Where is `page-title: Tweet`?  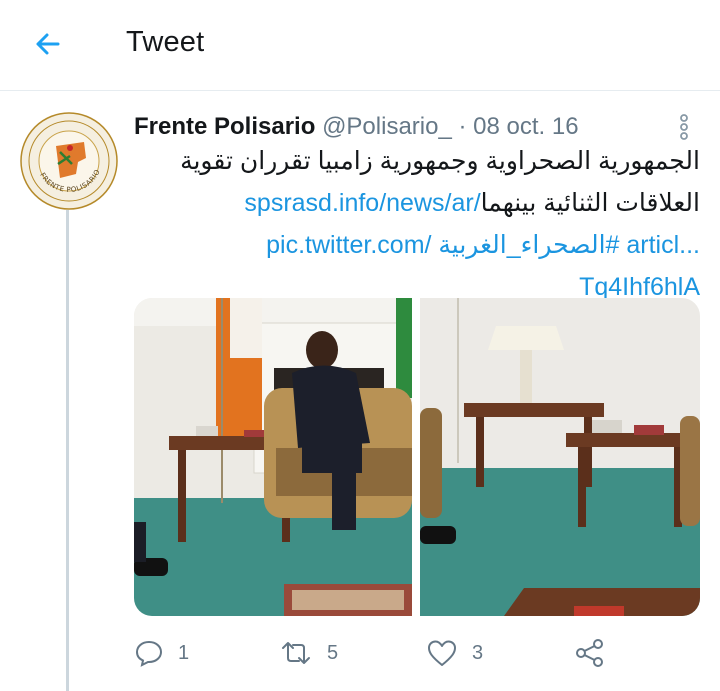
page-title: Tweet is located at coordinates (165, 42).